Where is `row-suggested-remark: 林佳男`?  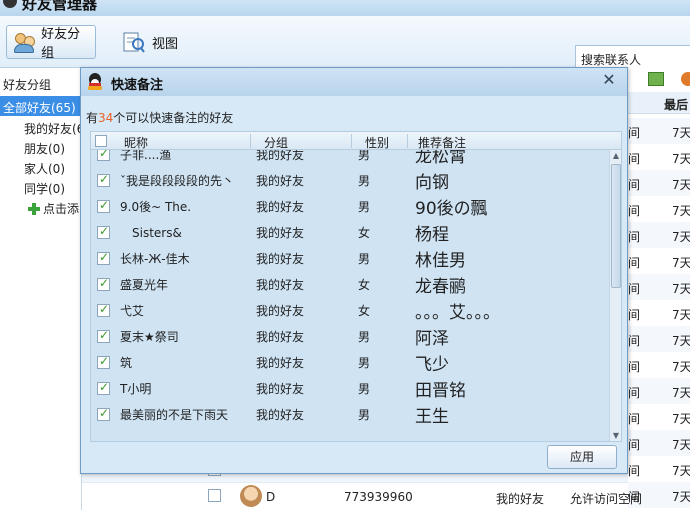
row-suggested-remark: 林佳男 is located at coordinates (440, 258).